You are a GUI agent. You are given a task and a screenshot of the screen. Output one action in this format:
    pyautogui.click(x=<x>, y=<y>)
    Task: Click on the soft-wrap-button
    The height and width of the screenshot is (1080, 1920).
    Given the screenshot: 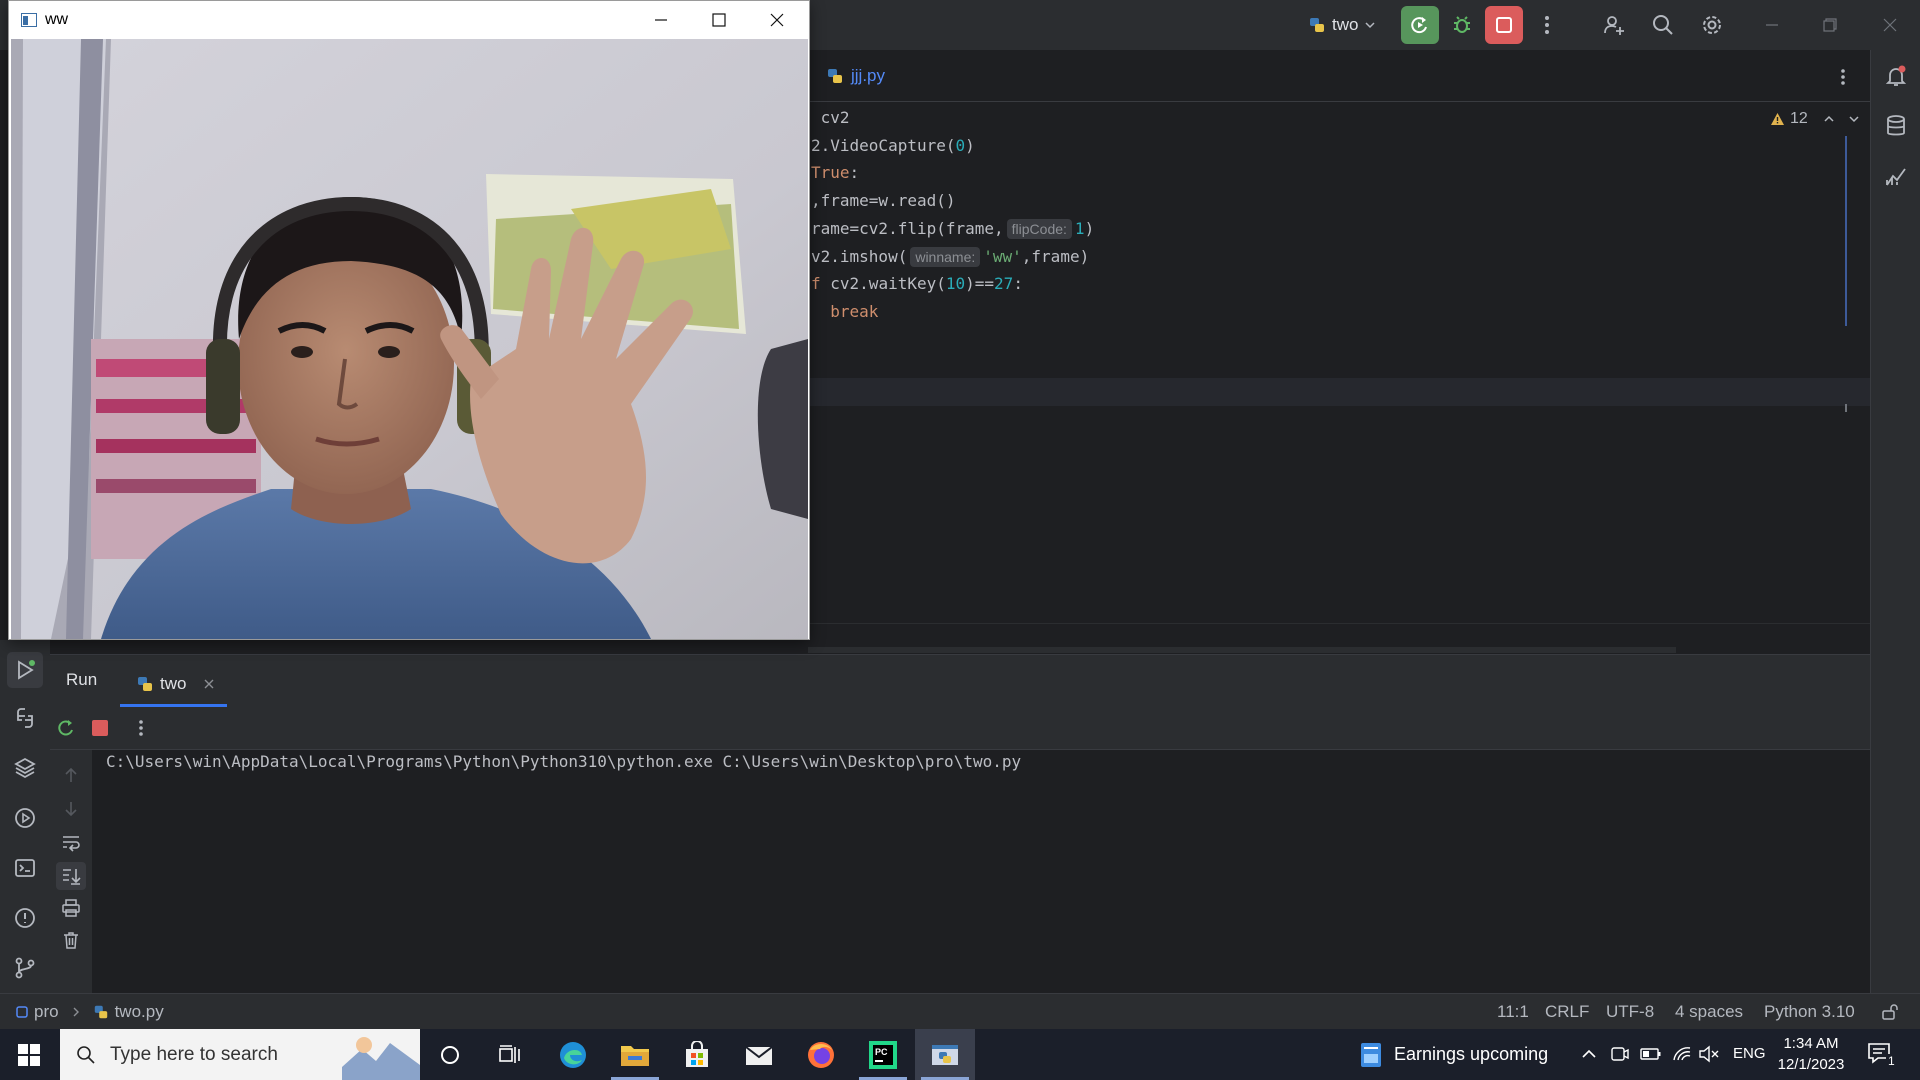 What is the action you would take?
    pyautogui.click(x=71, y=842)
    